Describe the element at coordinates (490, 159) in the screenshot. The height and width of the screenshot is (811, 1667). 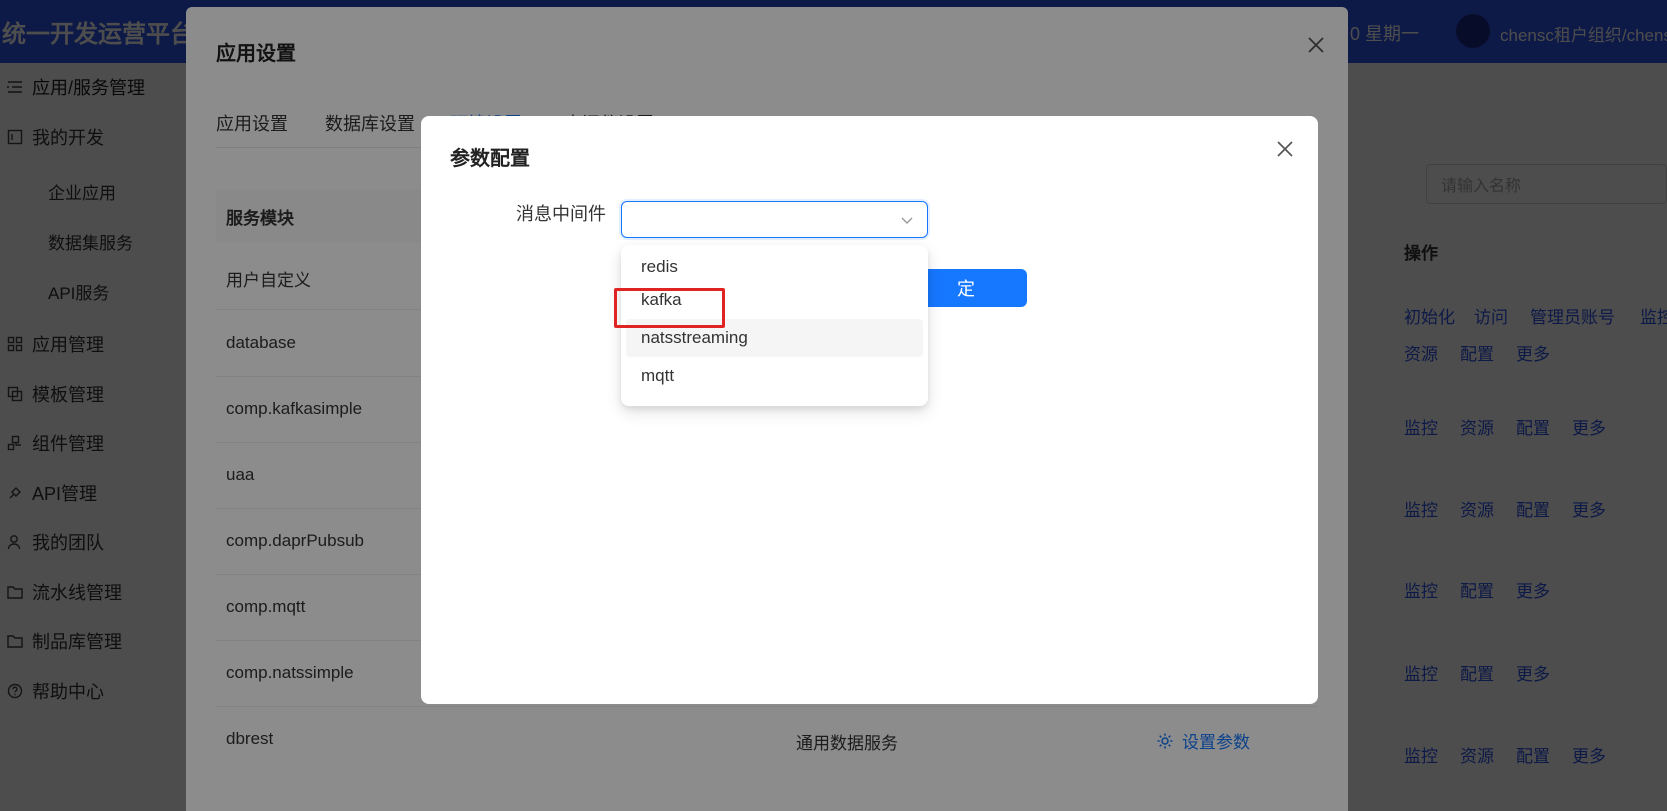
I see `dialog-title: 参数配置` at that location.